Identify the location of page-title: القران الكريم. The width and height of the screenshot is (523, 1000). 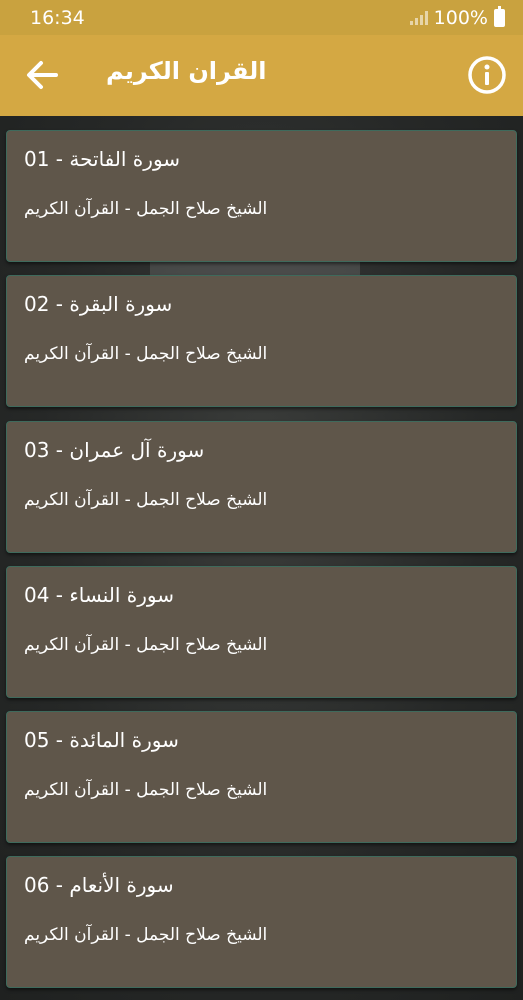
(186, 71).